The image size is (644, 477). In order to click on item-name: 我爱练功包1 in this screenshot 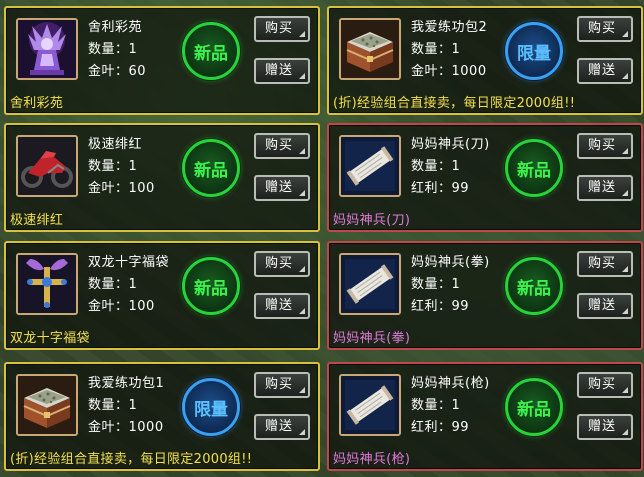, I will do `click(126, 383)`.